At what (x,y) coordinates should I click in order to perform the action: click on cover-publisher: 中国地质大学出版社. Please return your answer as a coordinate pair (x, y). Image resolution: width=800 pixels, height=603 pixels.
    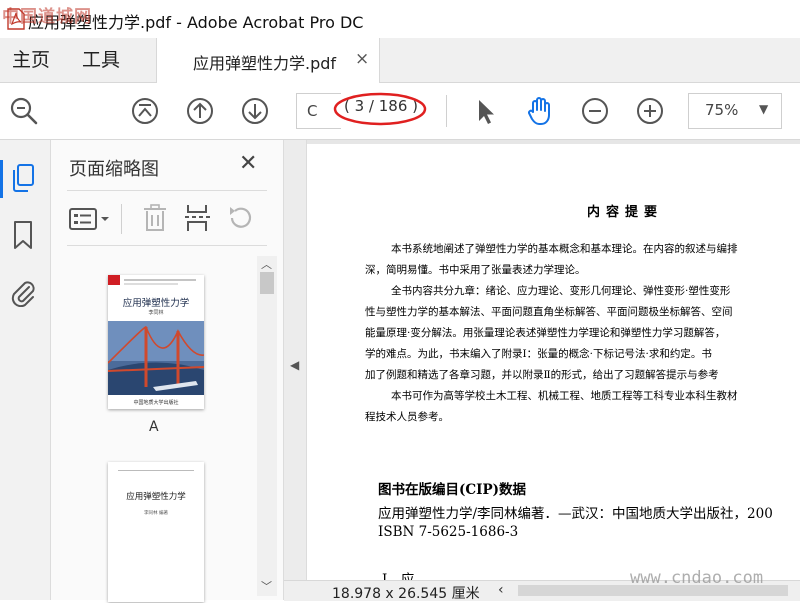
    Looking at the image, I should click on (156, 403).